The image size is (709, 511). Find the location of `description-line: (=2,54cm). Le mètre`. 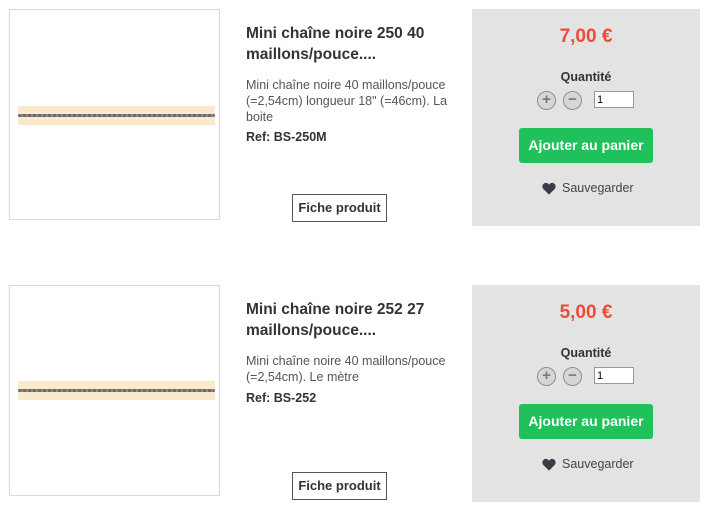

description-line: (=2,54cm). Le mètre is located at coordinates (302, 377).